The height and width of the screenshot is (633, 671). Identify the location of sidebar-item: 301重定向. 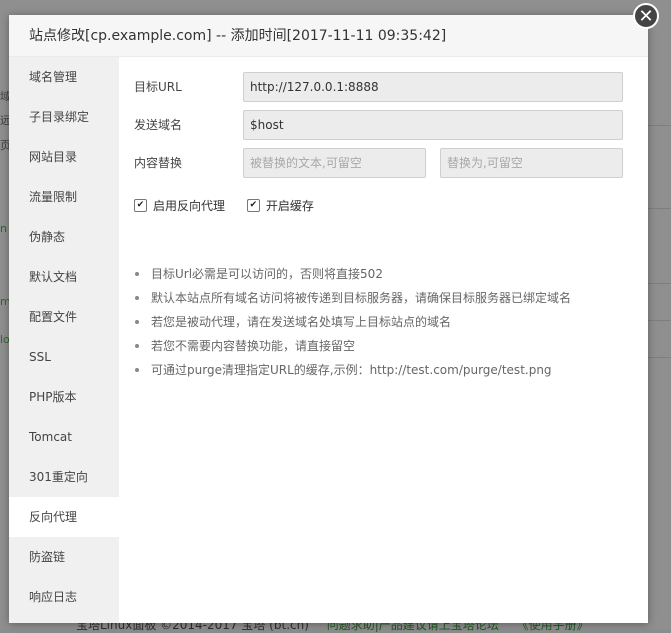
(64, 477).